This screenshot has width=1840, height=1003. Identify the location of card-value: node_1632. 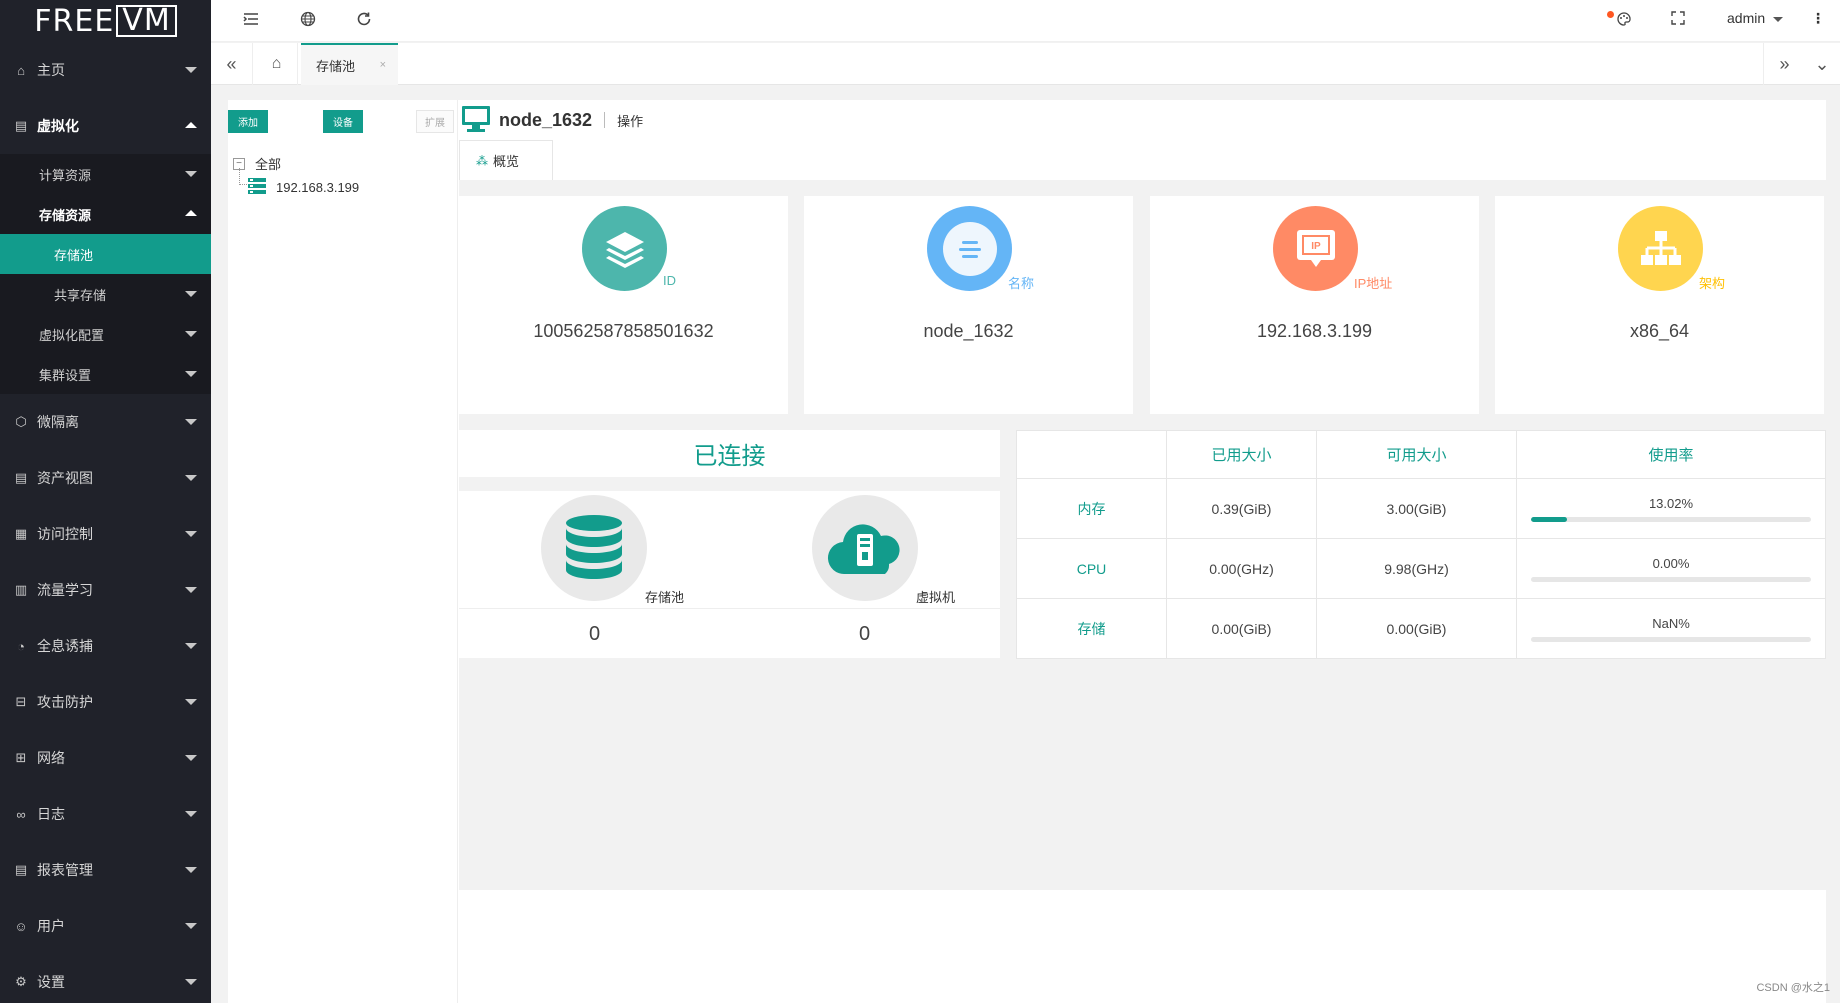
(968, 331).